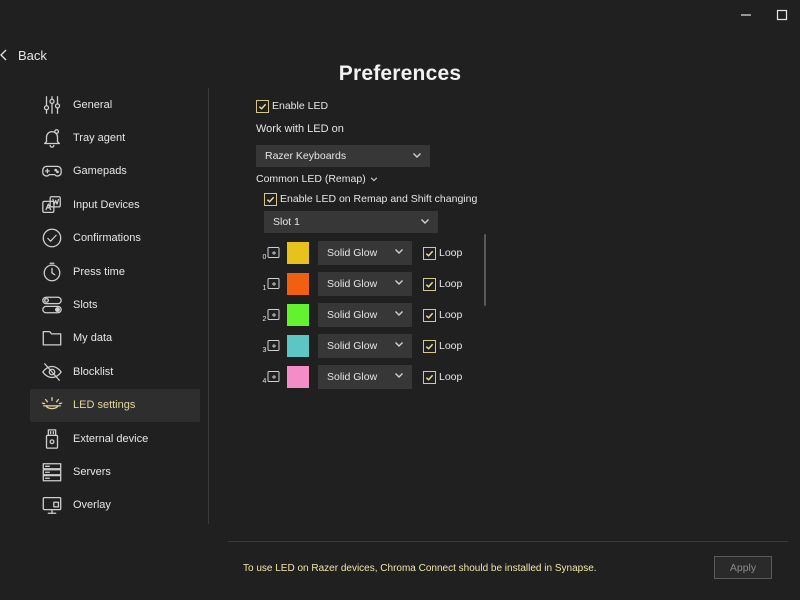 Image resolution: width=800 pixels, height=600 pixels. Describe the element at coordinates (52, 138) in the screenshot. I see `bell-icon` at that location.